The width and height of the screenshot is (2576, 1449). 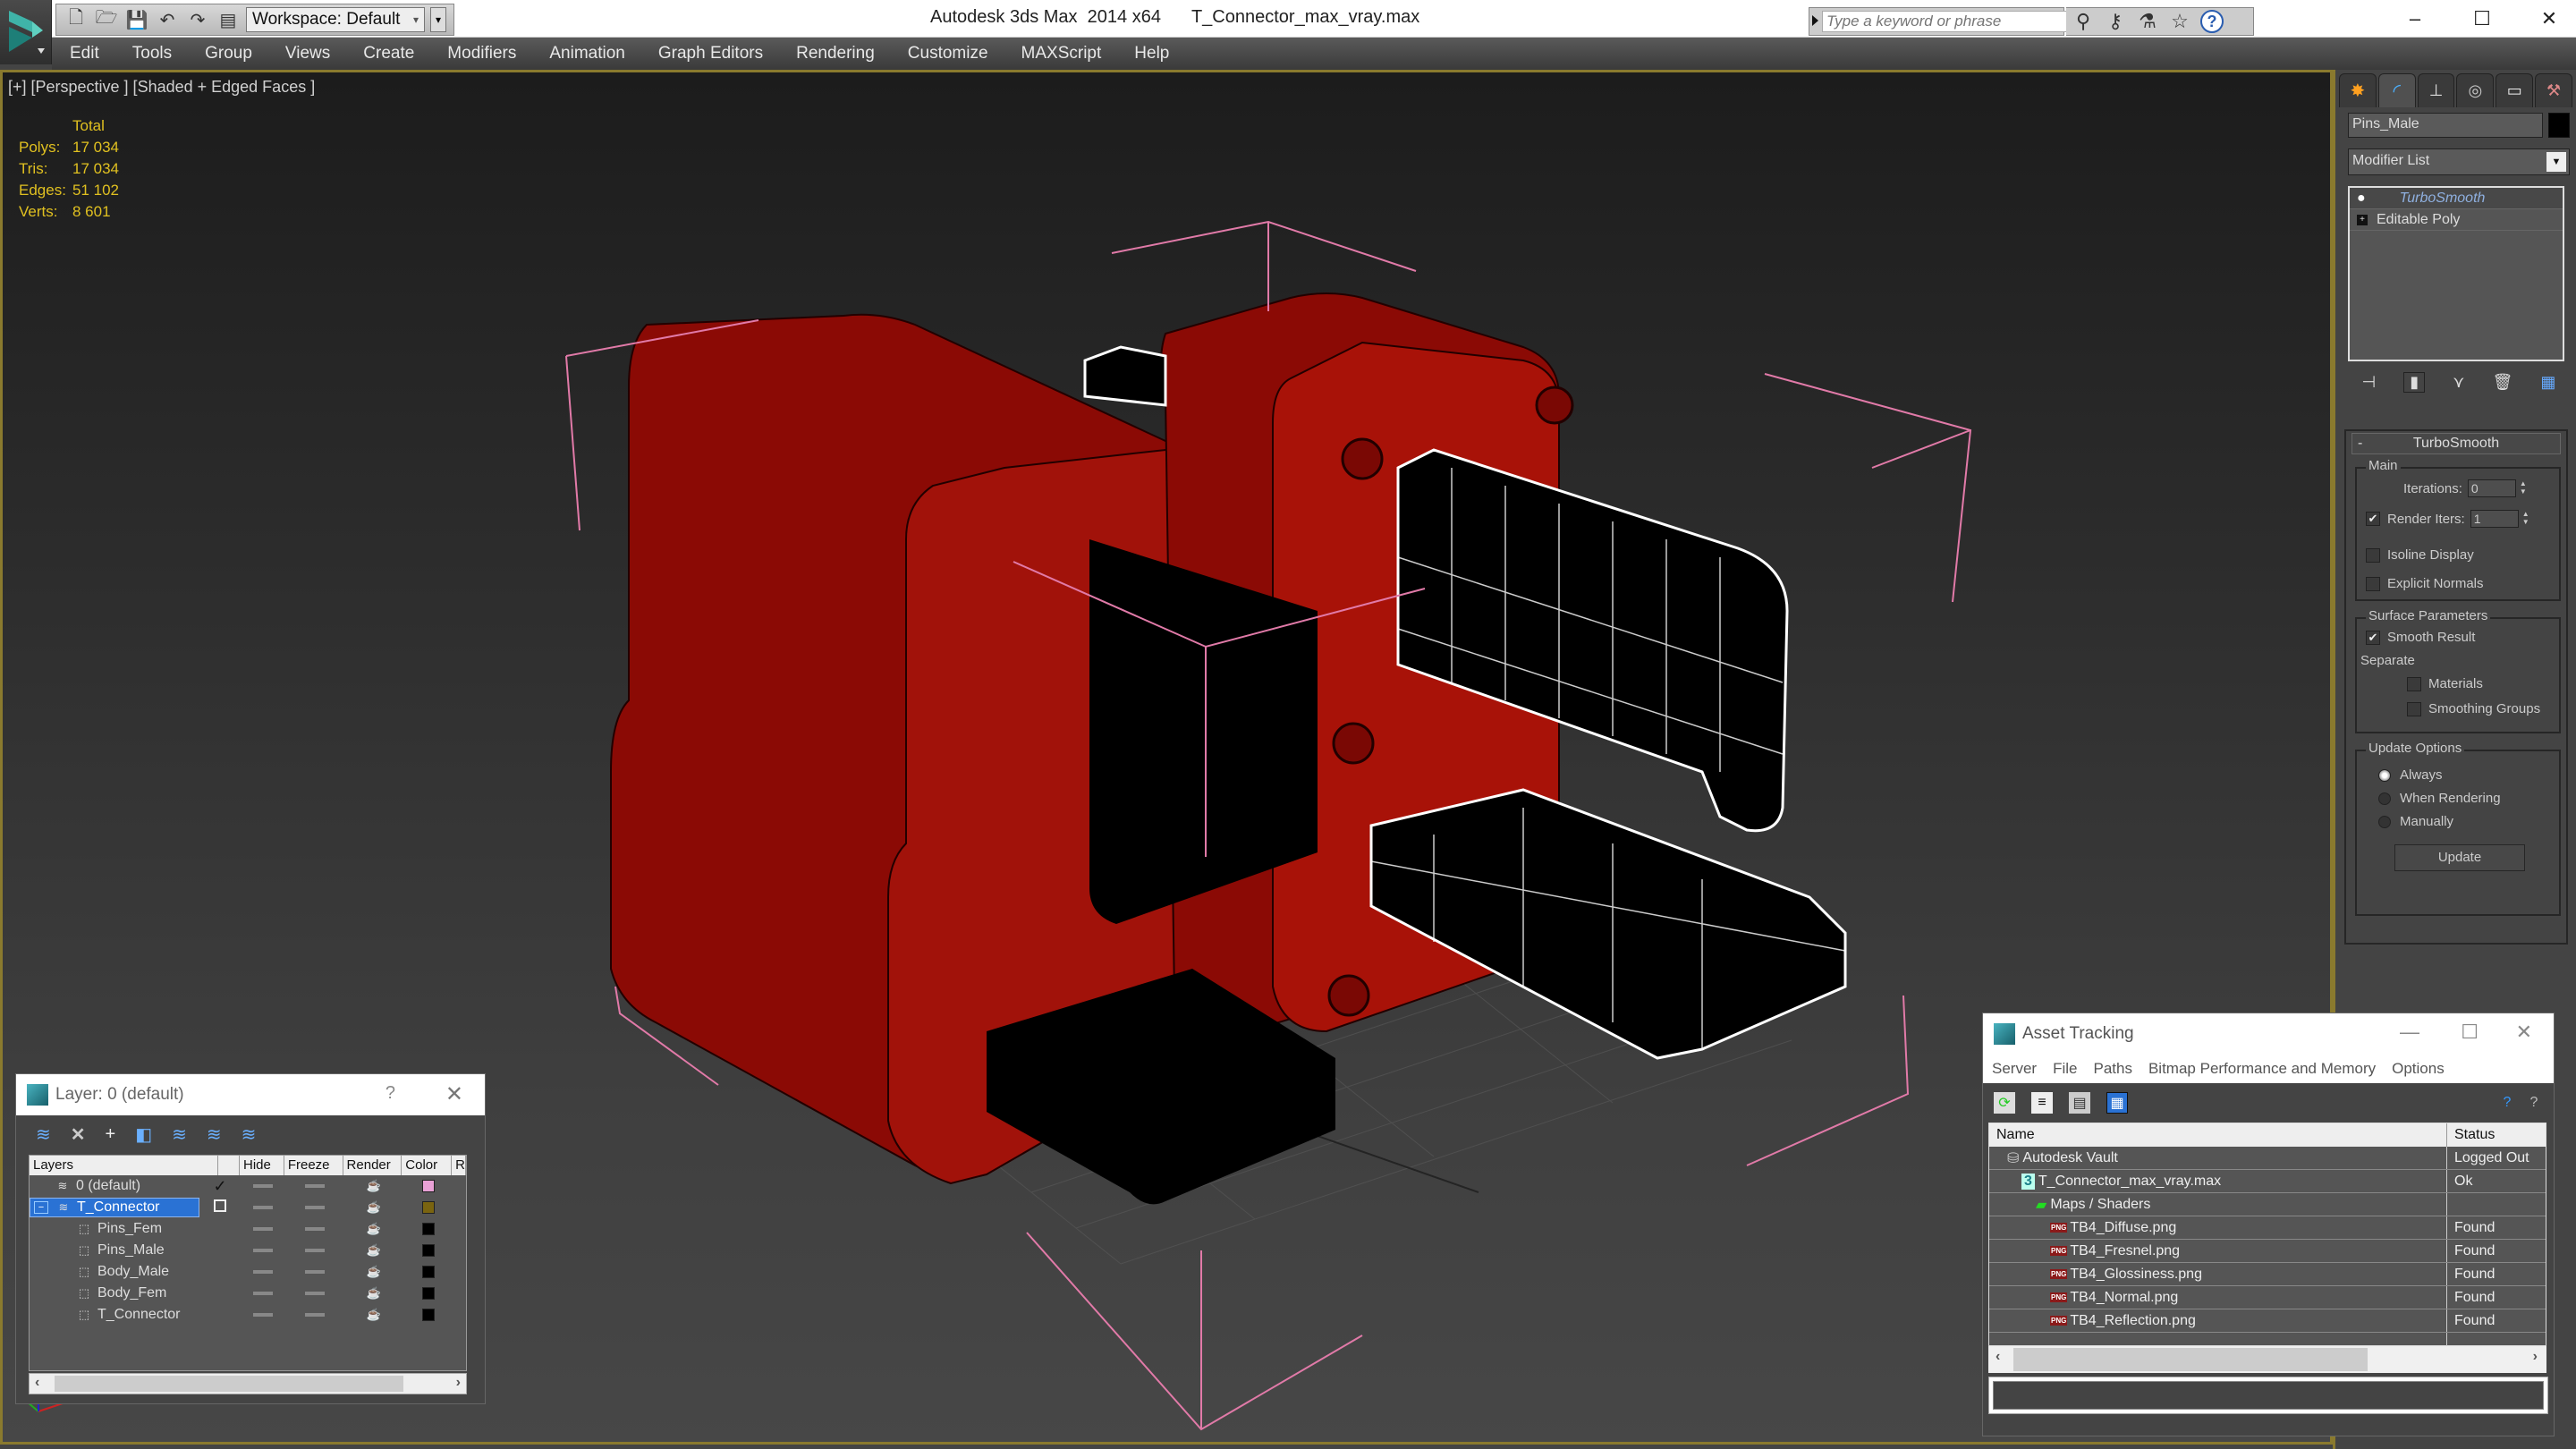 I want to click on new-file-icon: 🗋, so click(x=76, y=19).